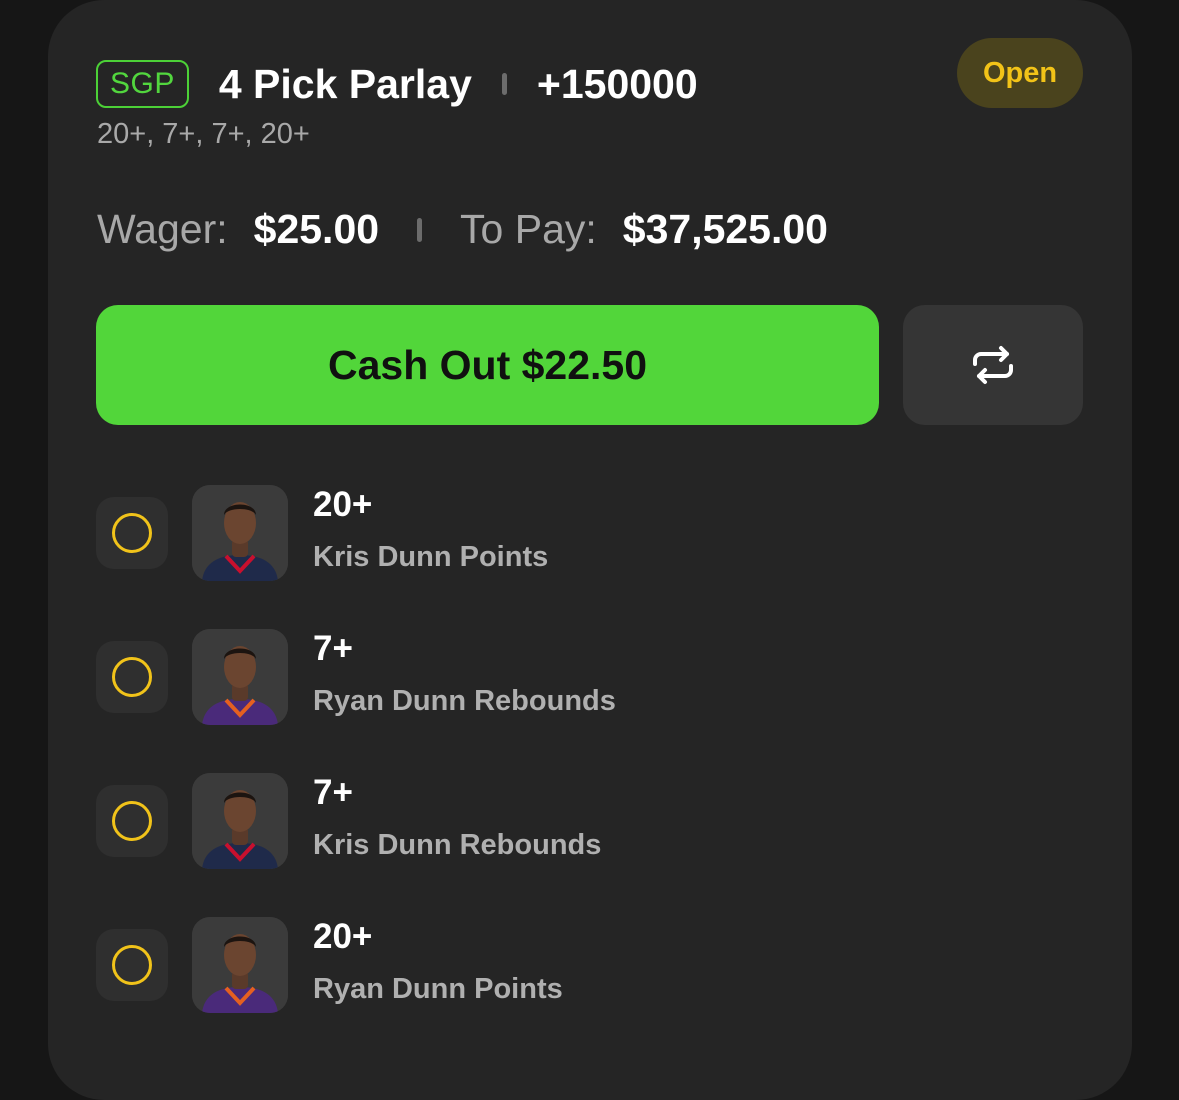  I want to click on cash-out-button: Cash Out $22.50, so click(487, 365).